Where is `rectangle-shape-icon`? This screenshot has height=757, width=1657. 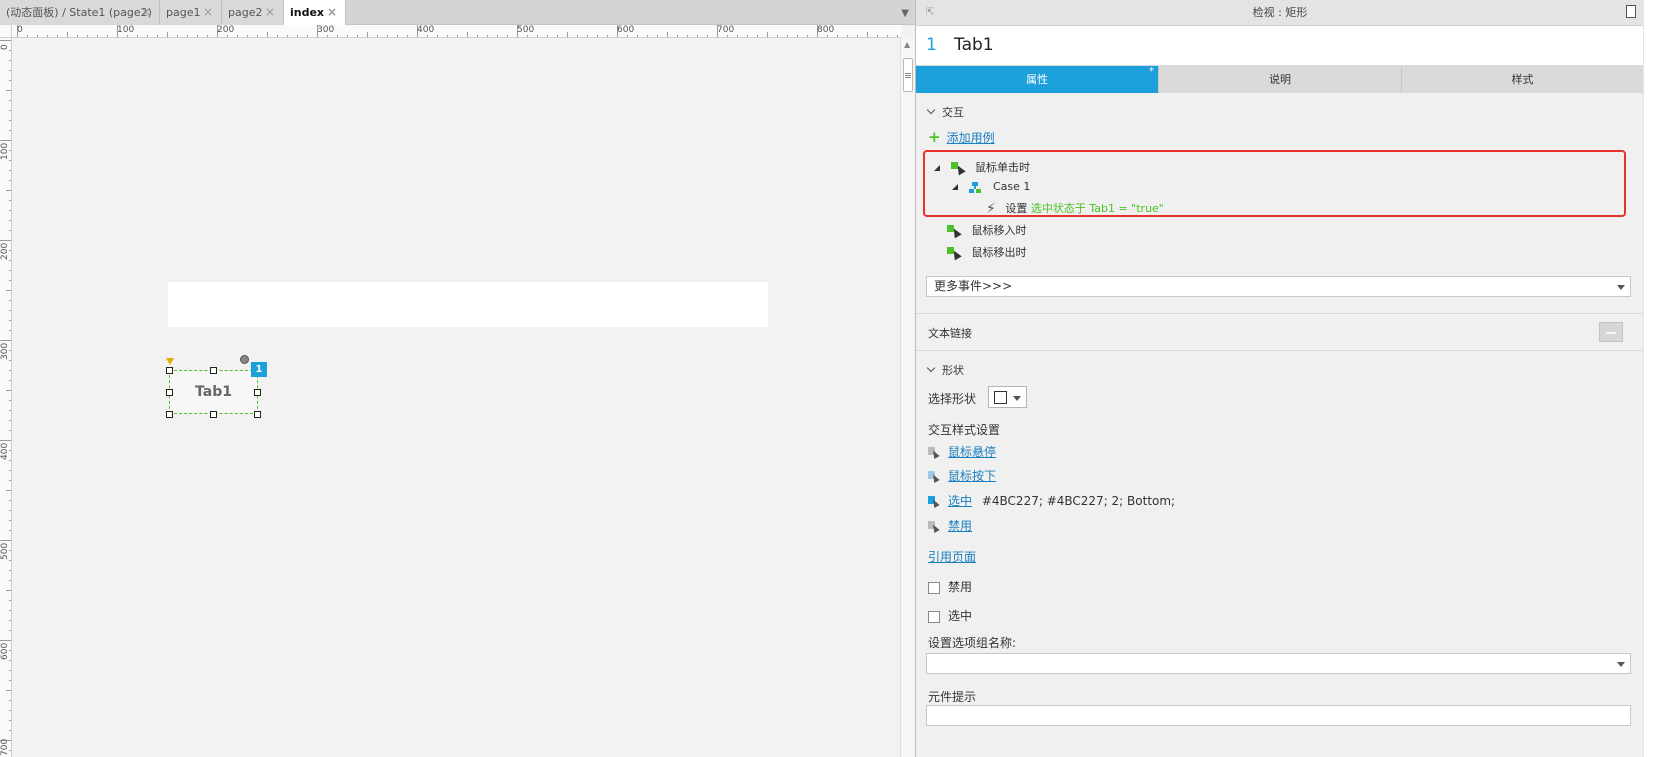
rectangle-shape-icon is located at coordinates (1000, 397).